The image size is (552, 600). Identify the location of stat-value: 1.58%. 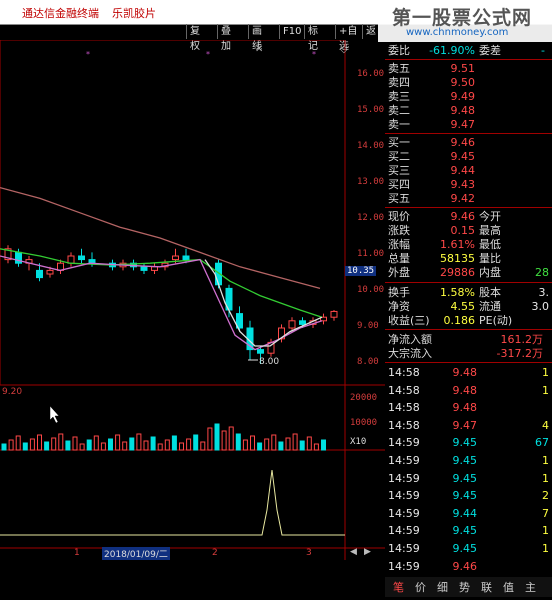
(457, 292).